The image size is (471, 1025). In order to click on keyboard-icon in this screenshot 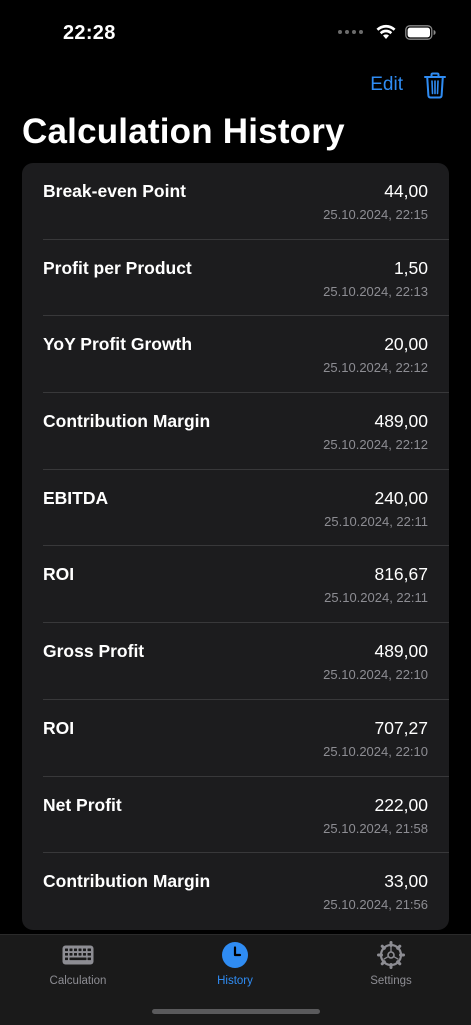, I will do `click(78, 955)`.